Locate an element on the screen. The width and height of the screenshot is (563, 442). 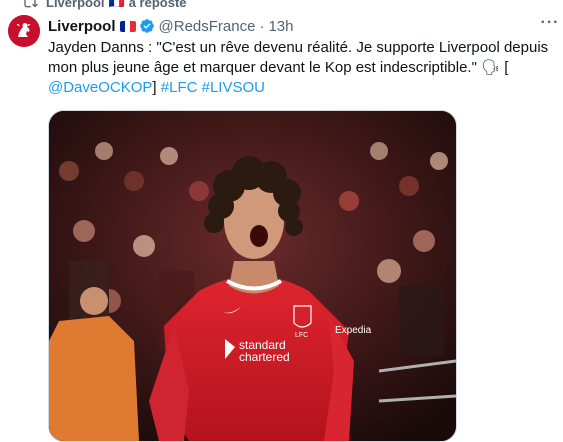
verified-badge-icon is located at coordinates (147, 26).